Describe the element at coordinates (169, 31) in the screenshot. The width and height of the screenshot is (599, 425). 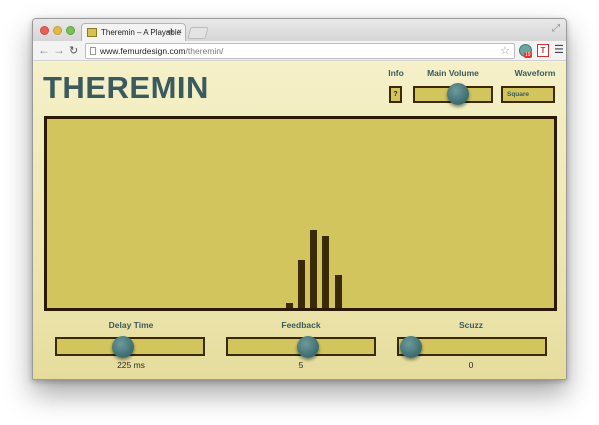
I see `speaker-icon: ◂)` at that location.